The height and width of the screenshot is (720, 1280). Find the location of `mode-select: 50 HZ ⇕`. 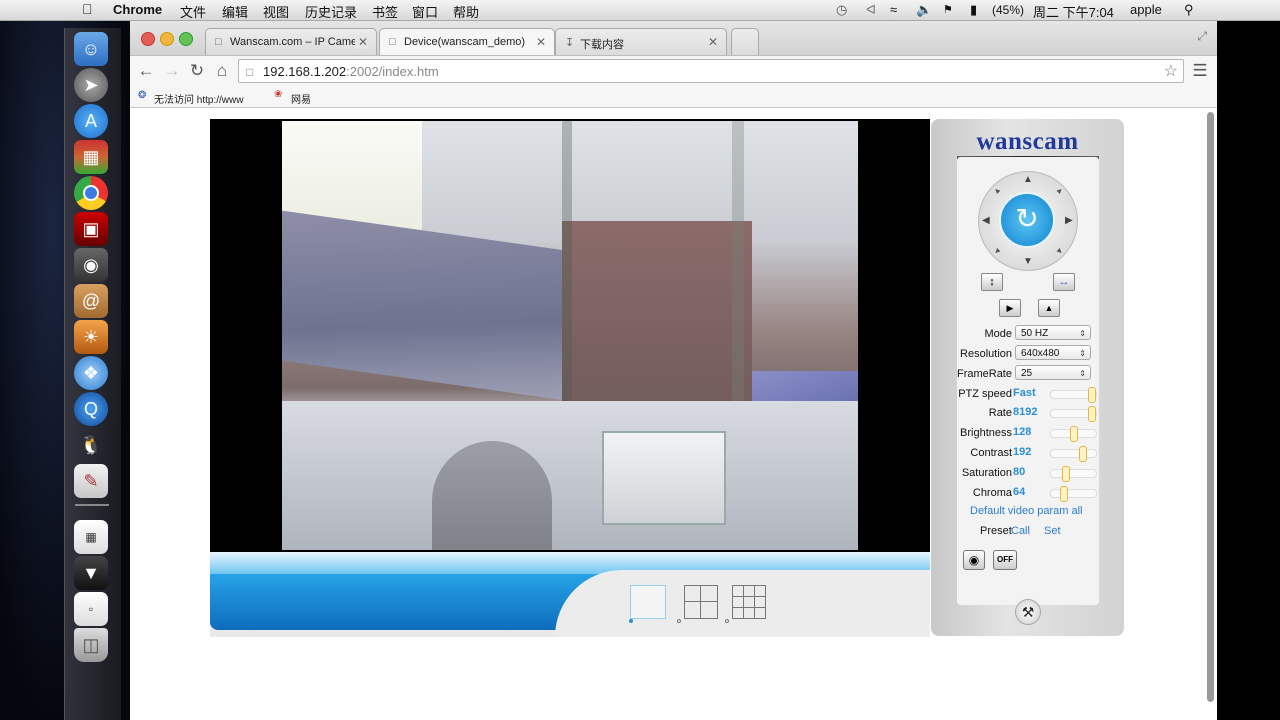

mode-select: 50 HZ ⇕ is located at coordinates (1053, 332).